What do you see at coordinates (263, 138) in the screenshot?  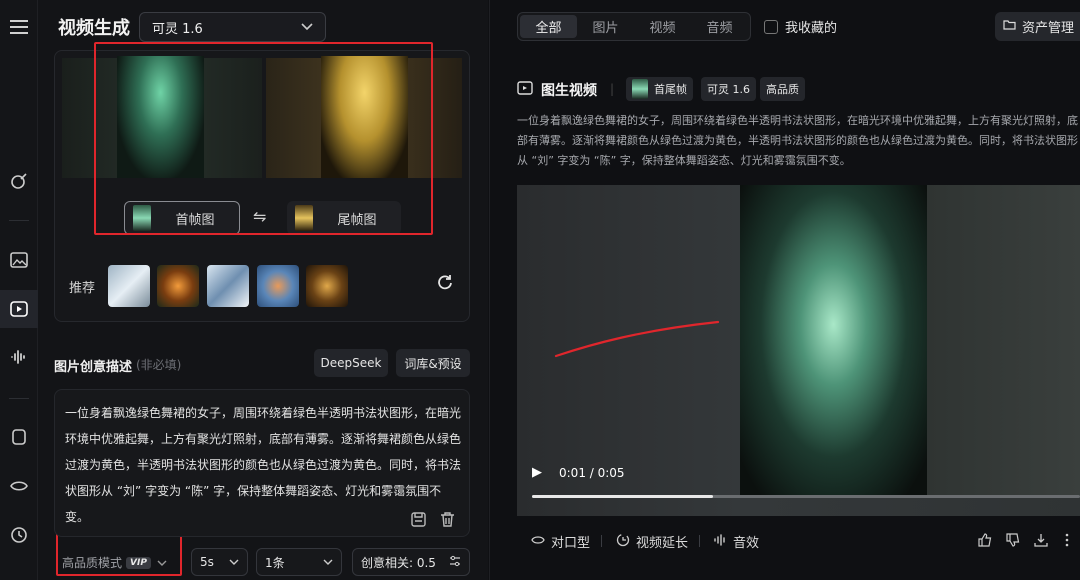 I see `annotation-box` at bounding box center [263, 138].